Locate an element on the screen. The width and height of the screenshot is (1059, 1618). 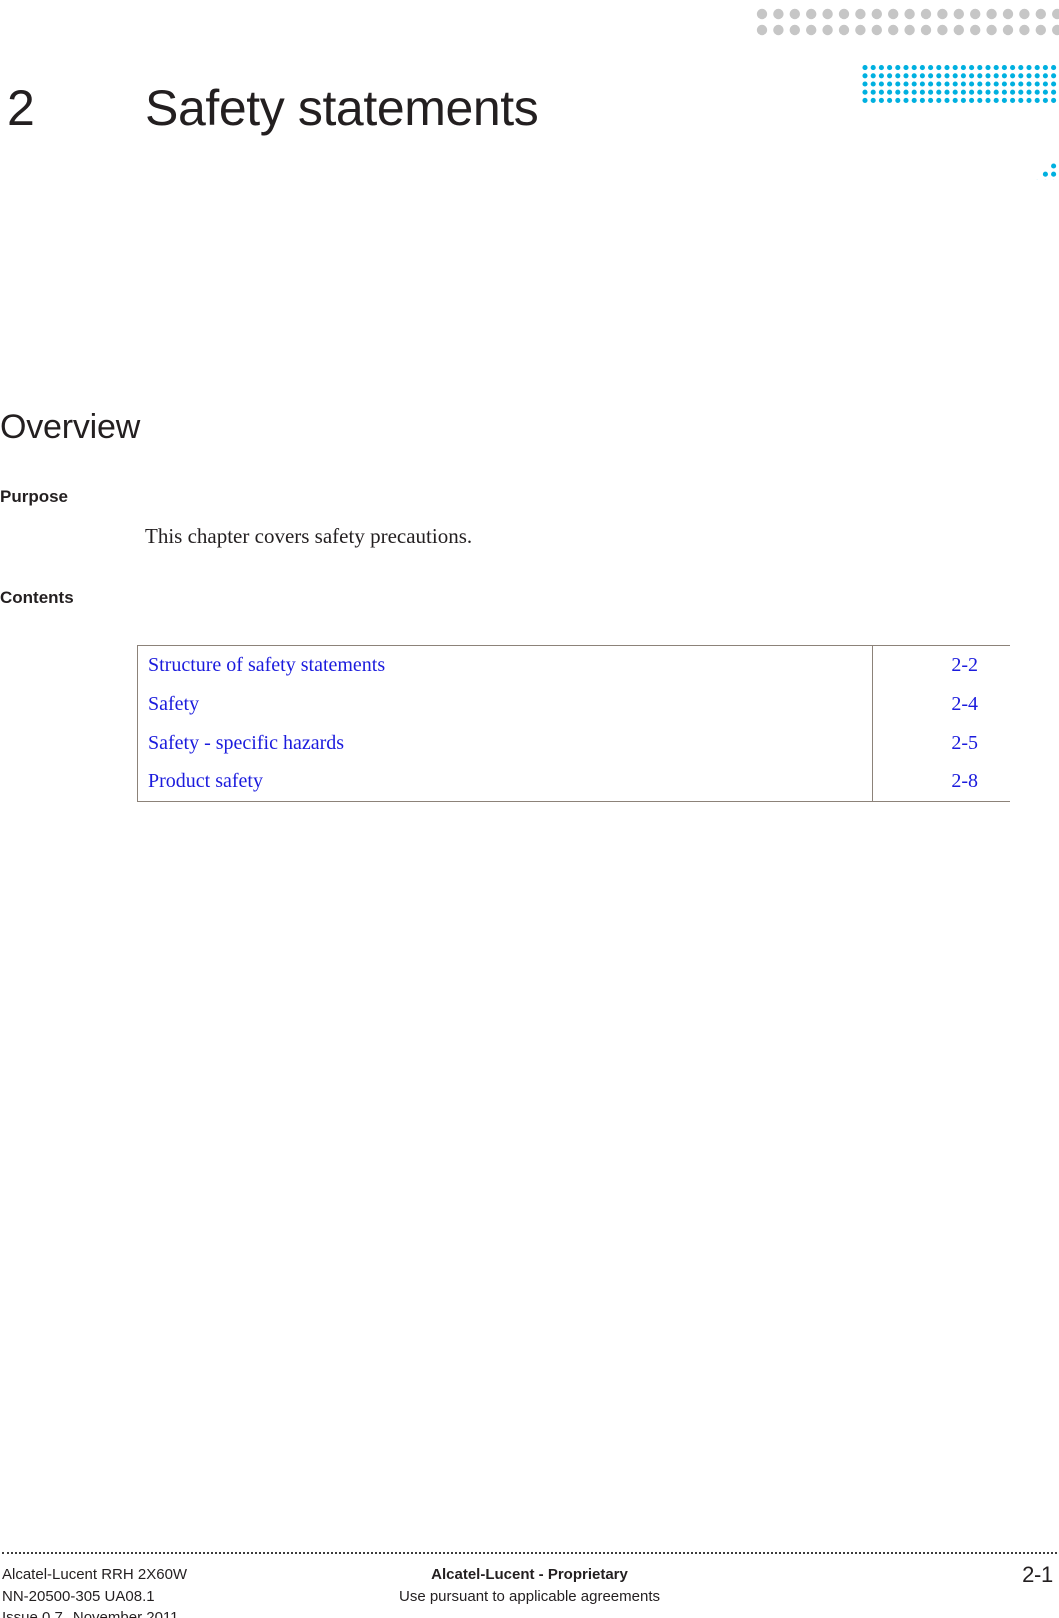
toc-page-number: 2-8 is located at coordinates (964, 781).